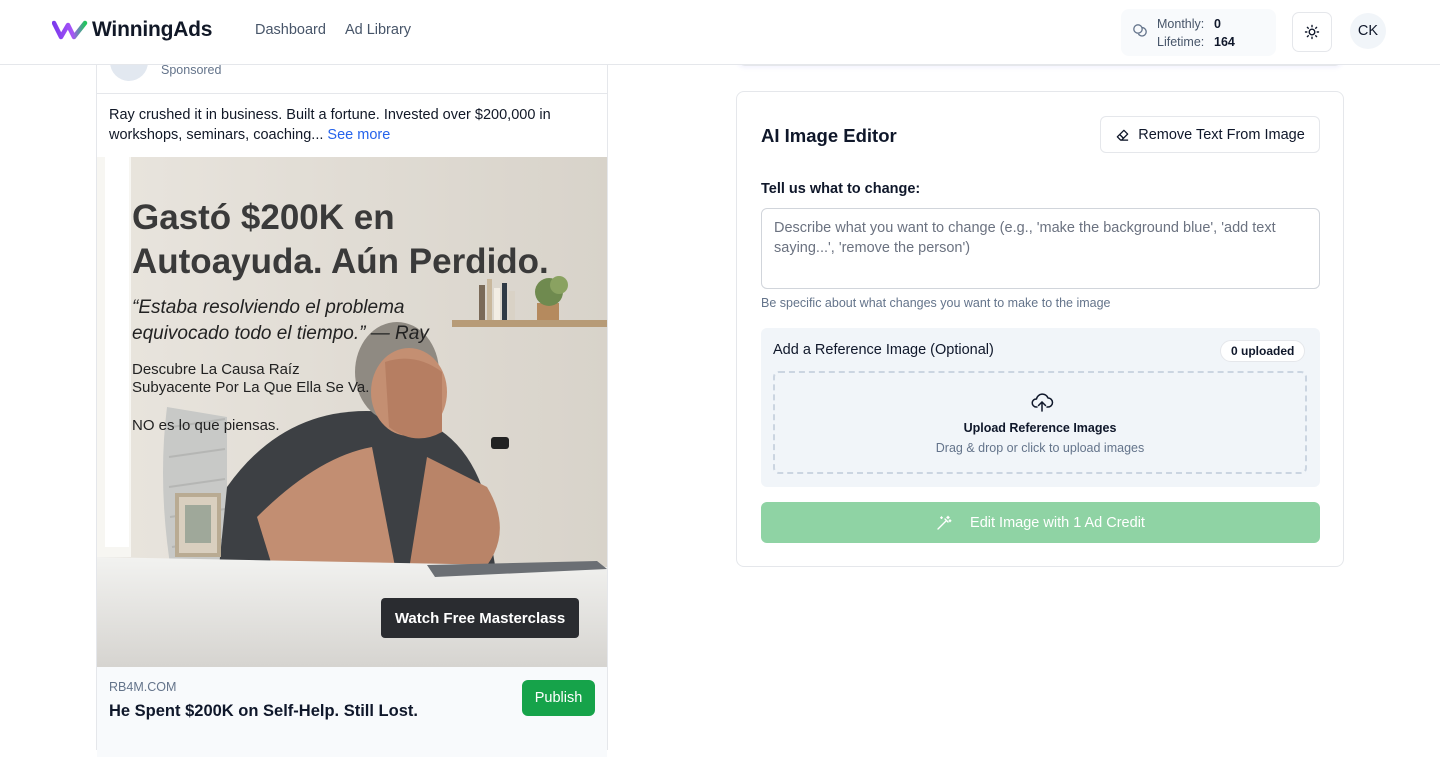  What do you see at coordinates (1198, 32) in the screenshot?
I see `credits-panel: Monthly: 0 Lifetime: 164` at bounding box center [1198, 32].